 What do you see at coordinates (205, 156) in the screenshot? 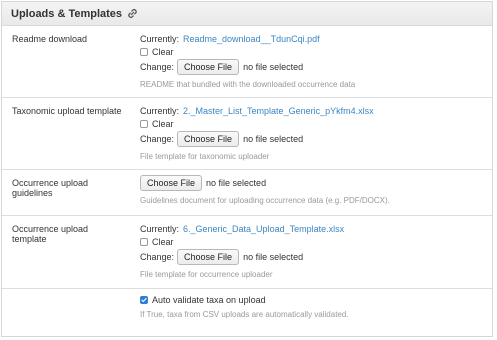
I see `help-text: File template for taxonomic uploader` at bounding box center [205, 156].